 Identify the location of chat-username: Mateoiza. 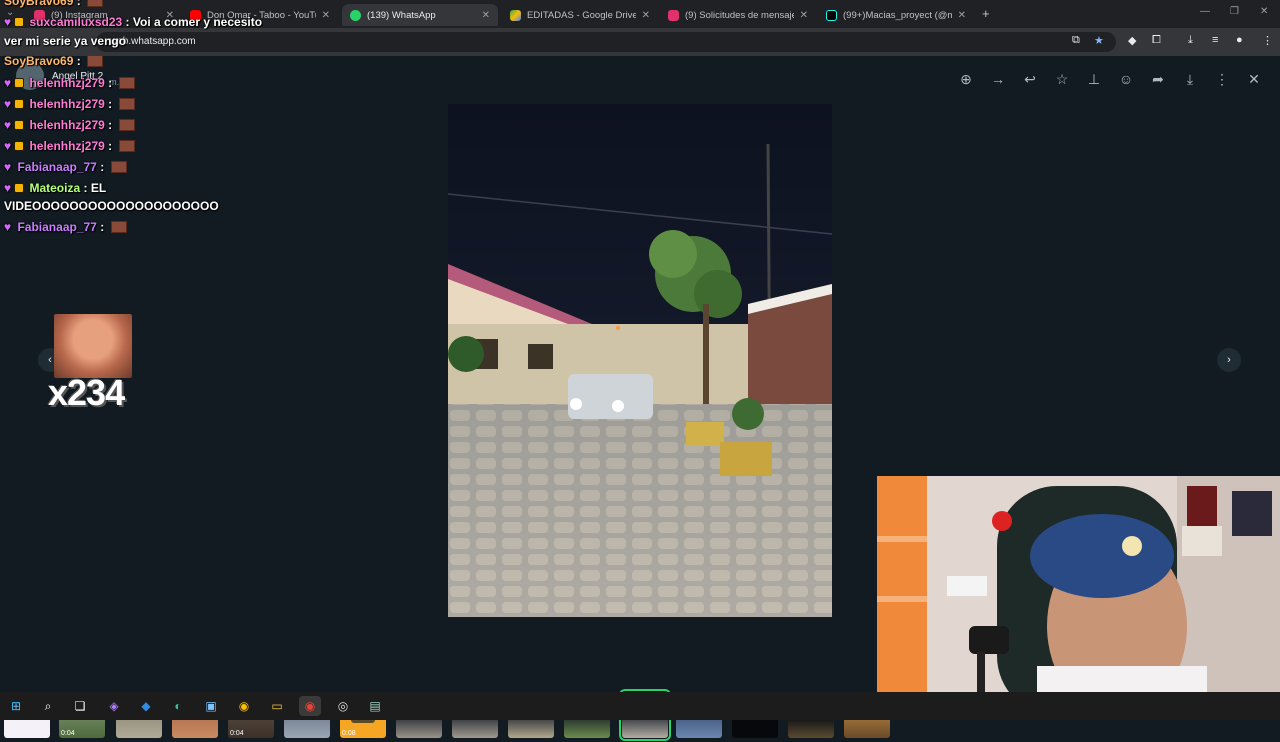
(55, 188).